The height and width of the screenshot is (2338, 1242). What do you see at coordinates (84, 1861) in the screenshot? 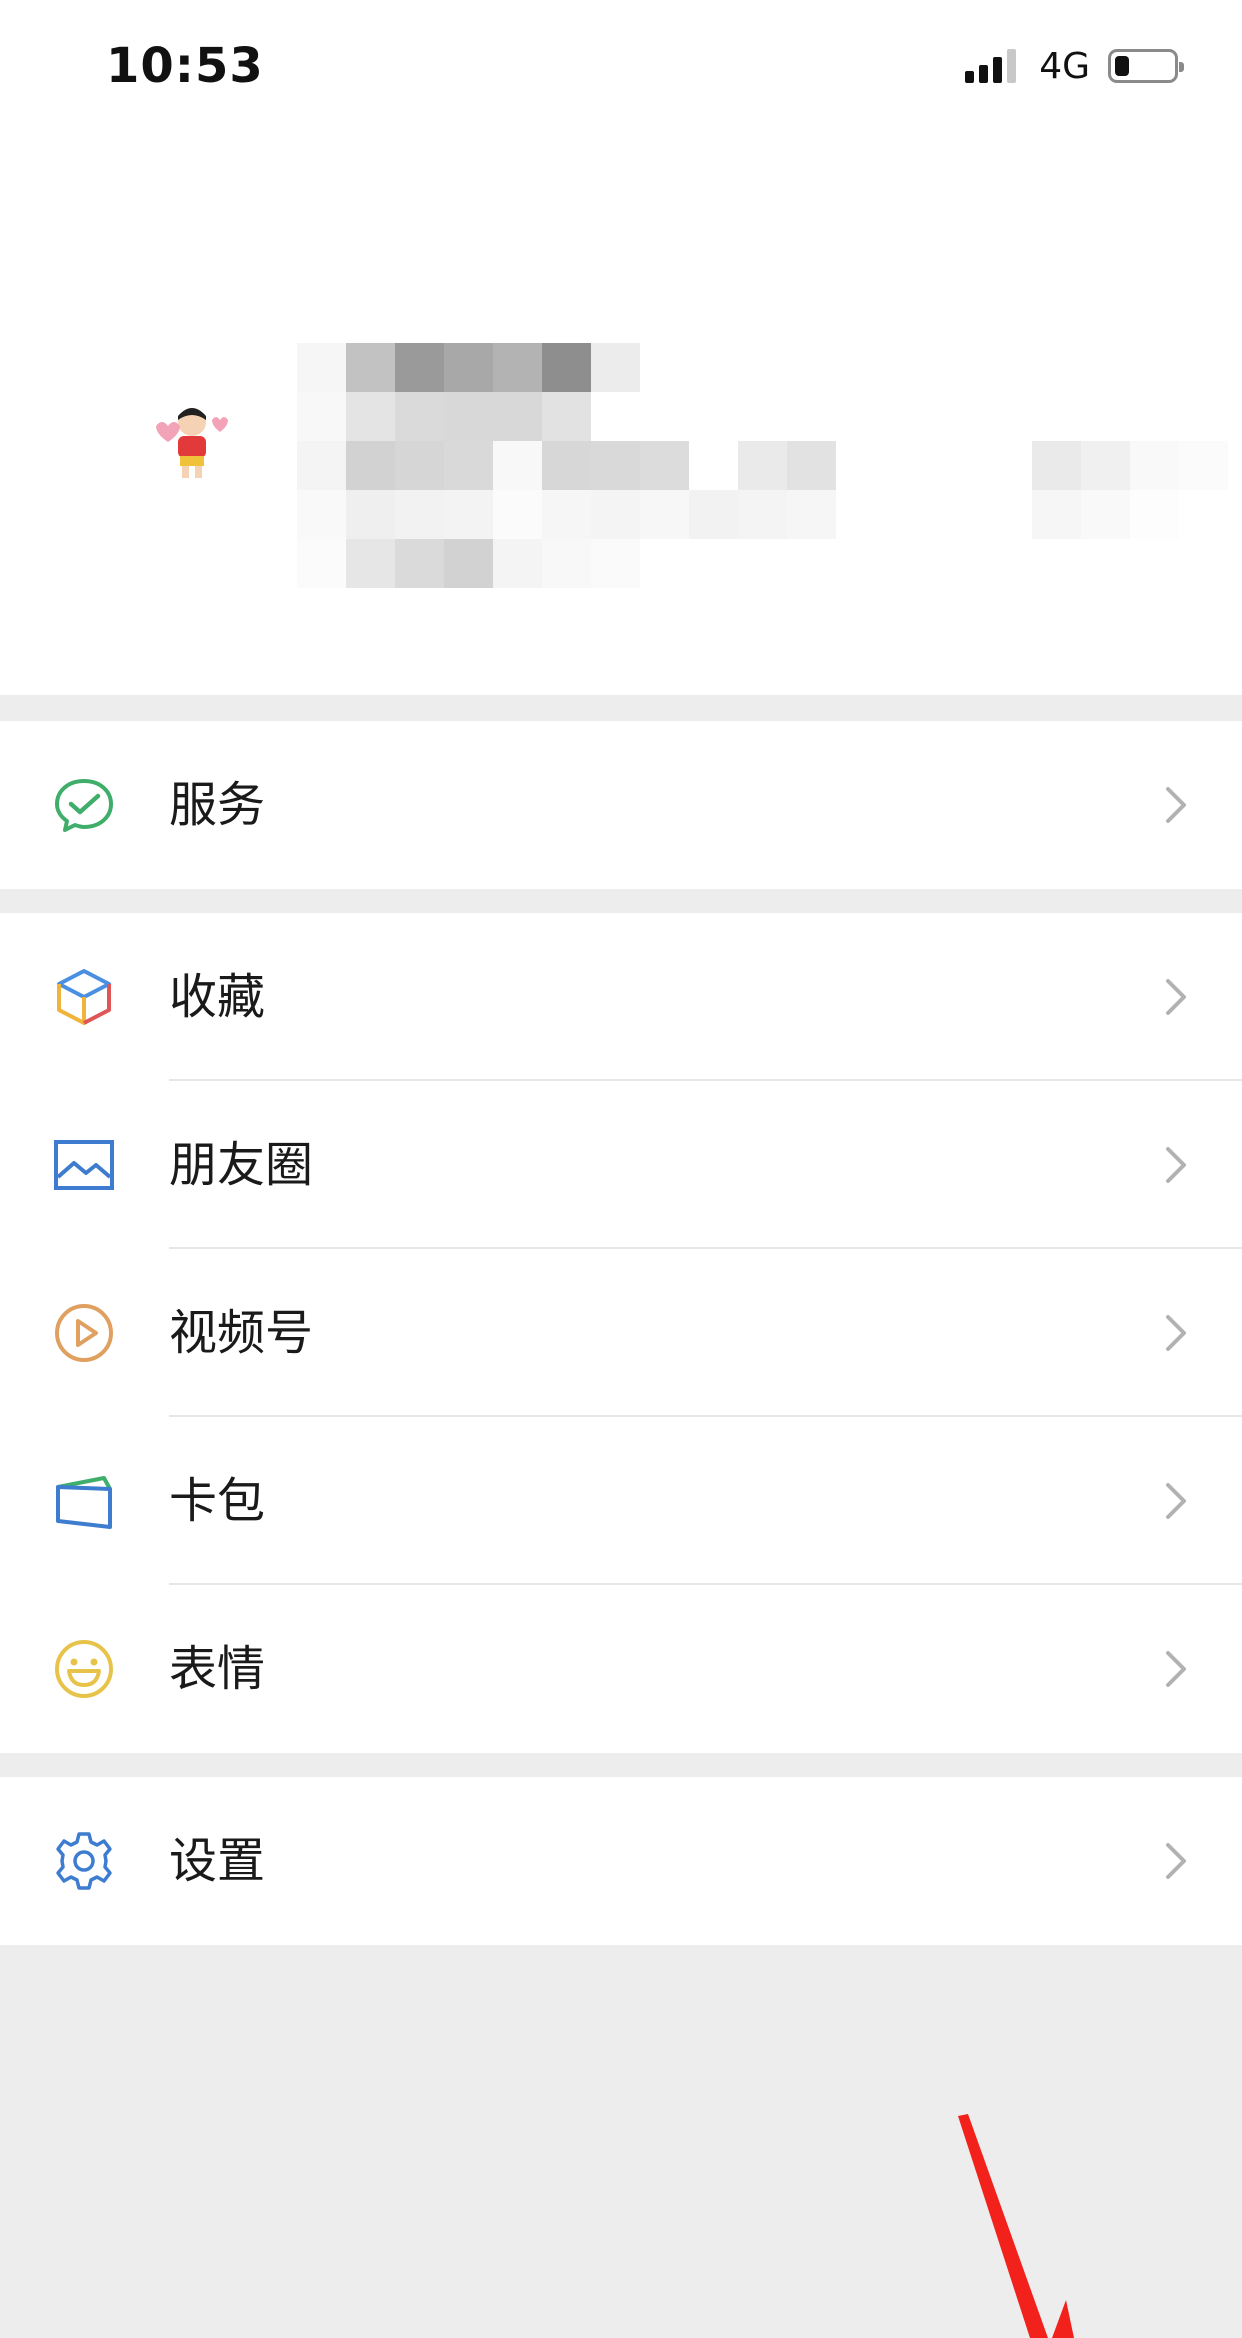
I see `gear-icon` at bounding box center [84, 1861].